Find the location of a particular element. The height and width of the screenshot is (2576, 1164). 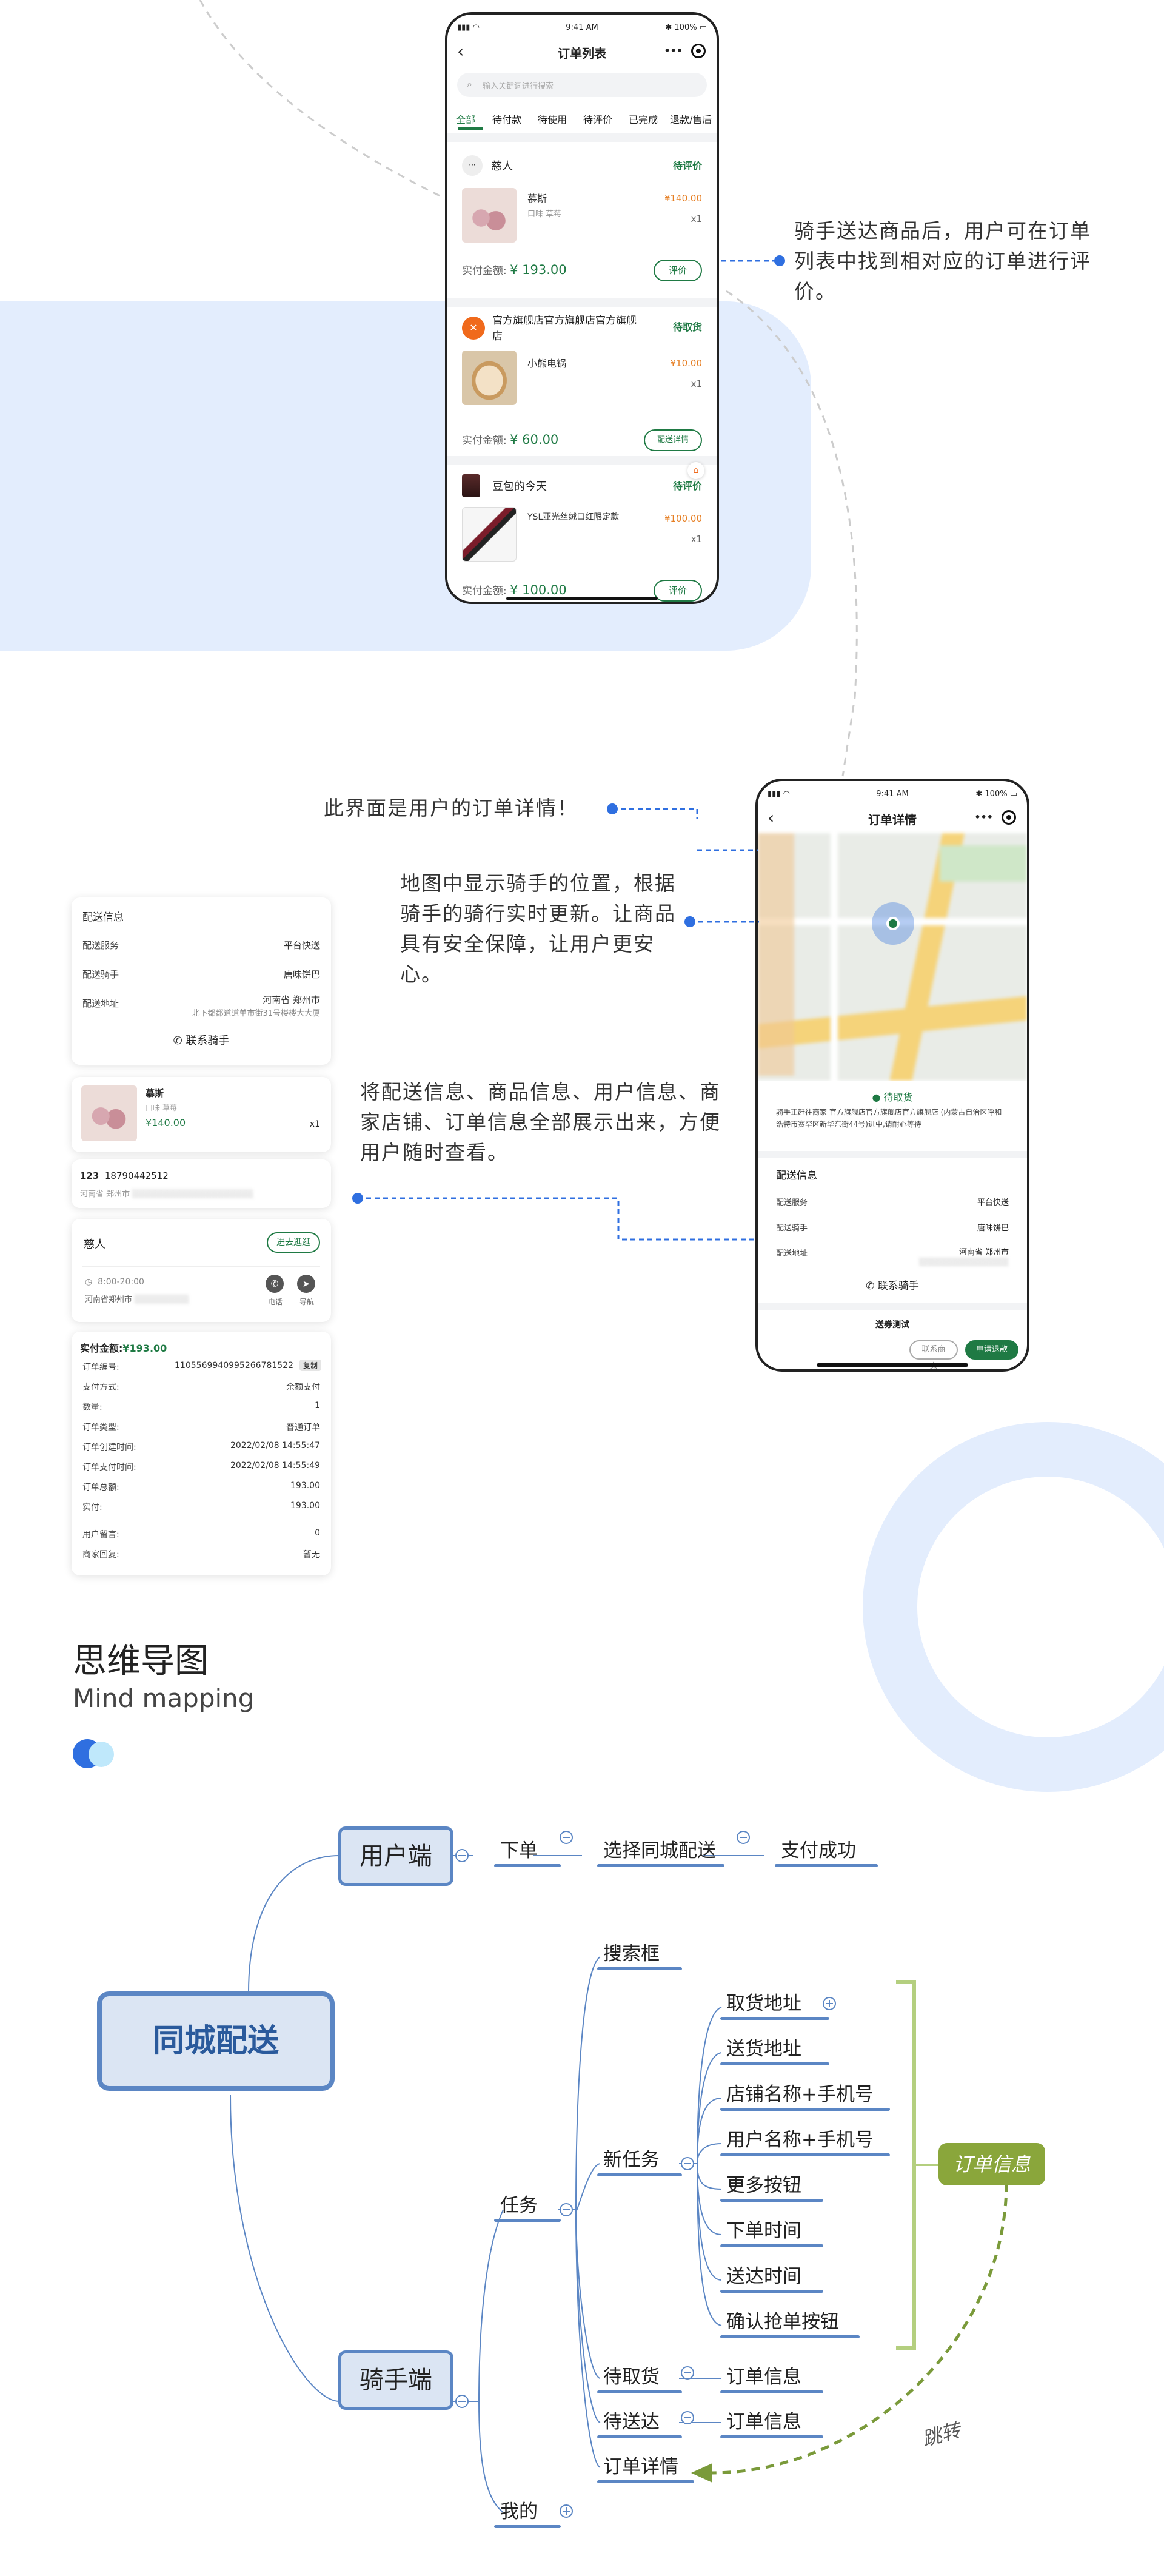

tab-to-review: 待评价 is located at coordinates (606, 119).